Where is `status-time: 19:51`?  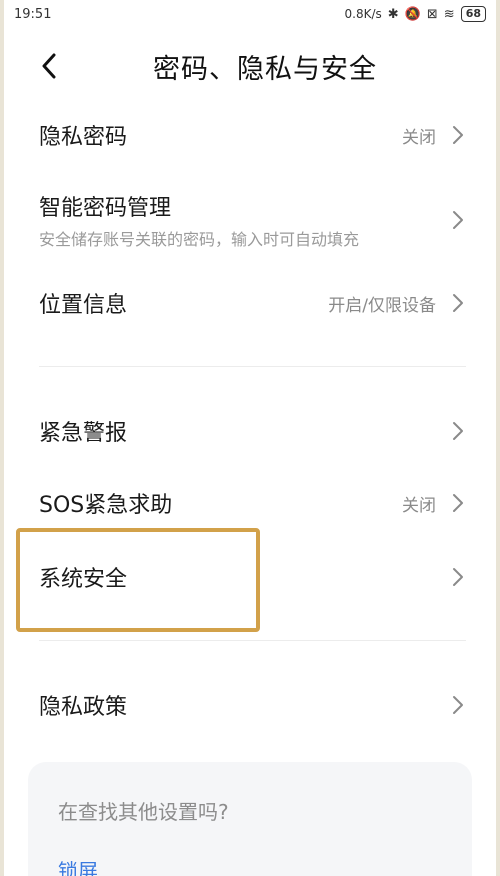
status-time: 19:51 is located at coordinates (33, 14).